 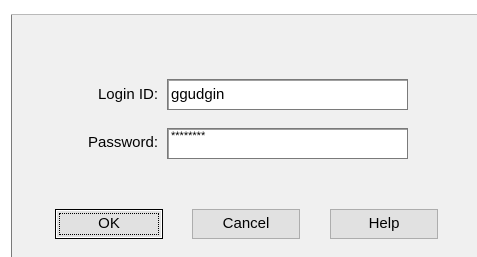 What do you see at coordinates (127, 94) in the screenshot?
I see `login-id-label: Login ID:` at bounding box center [127, 94].